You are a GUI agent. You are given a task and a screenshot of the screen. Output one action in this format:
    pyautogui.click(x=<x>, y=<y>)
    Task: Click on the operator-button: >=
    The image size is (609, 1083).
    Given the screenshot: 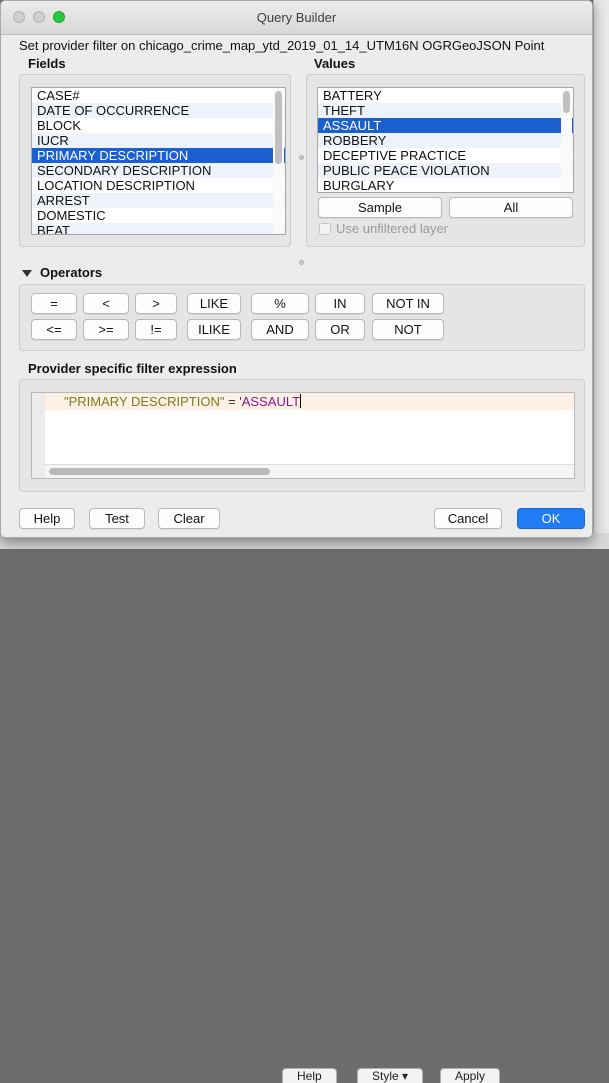 What is the action you would take?
    pyautogui.click(x=106, y=329)
    